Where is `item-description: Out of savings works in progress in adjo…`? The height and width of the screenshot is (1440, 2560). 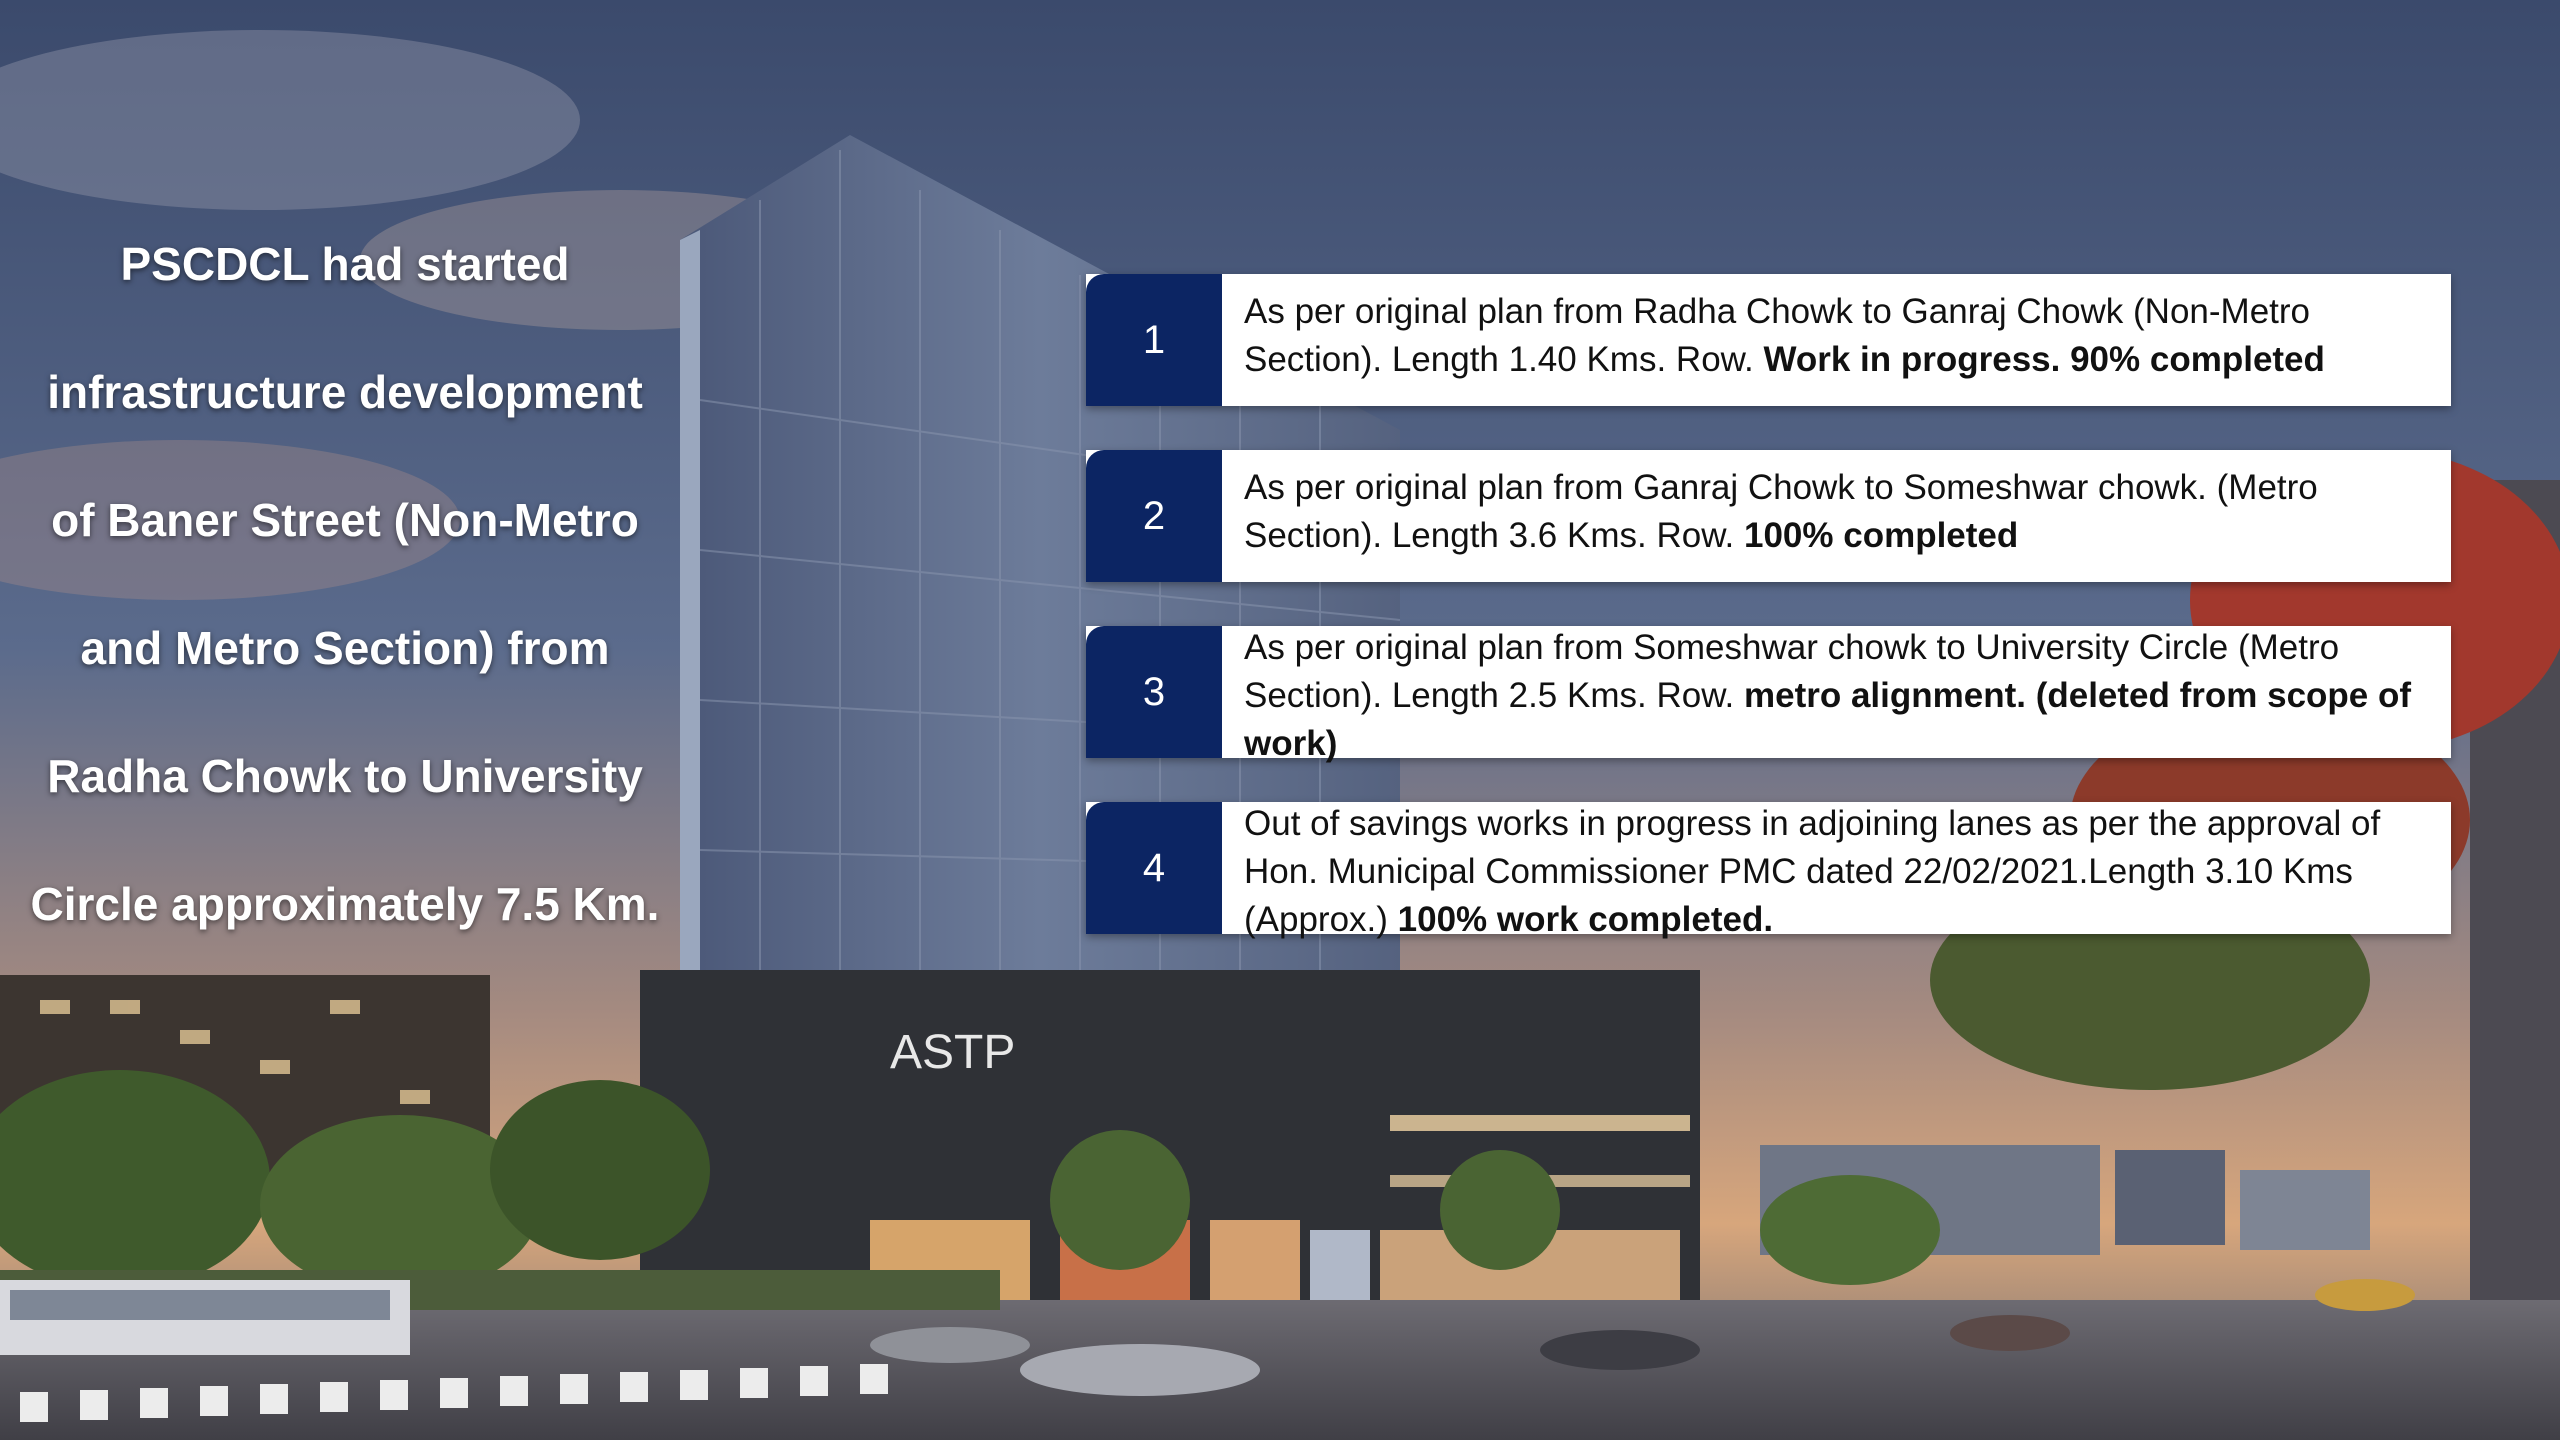
item-description: Out of savings works in progress in adjo… is located at coordinates (1841, 872).